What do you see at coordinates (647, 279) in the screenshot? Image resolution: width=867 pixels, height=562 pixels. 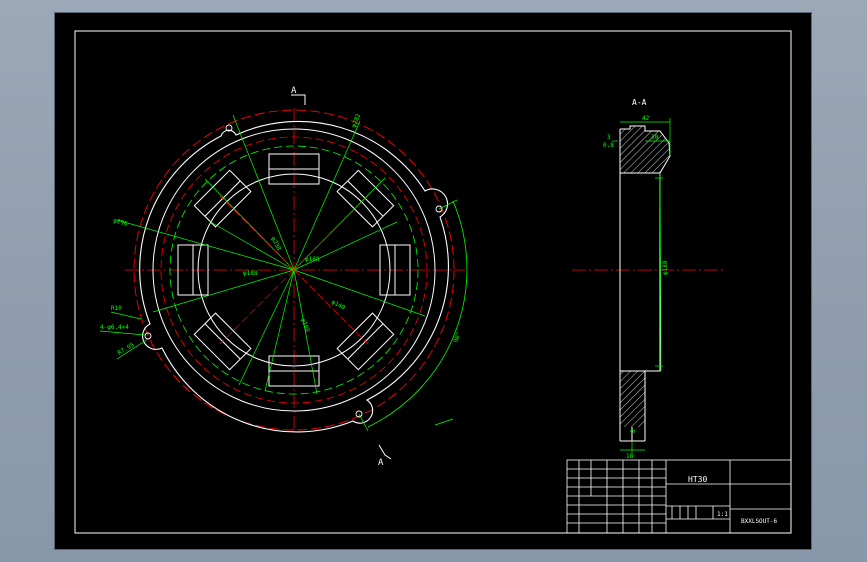 I see `section-view: A-A 42 30 3 0.8 φ188 8 18` at bounding box center [647, 279].